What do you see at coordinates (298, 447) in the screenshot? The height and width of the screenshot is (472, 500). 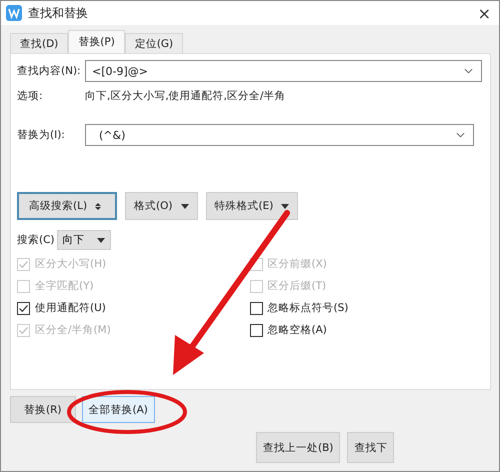 I see `find-button: 查找上一处(B)` at bounding box center [298, 447].